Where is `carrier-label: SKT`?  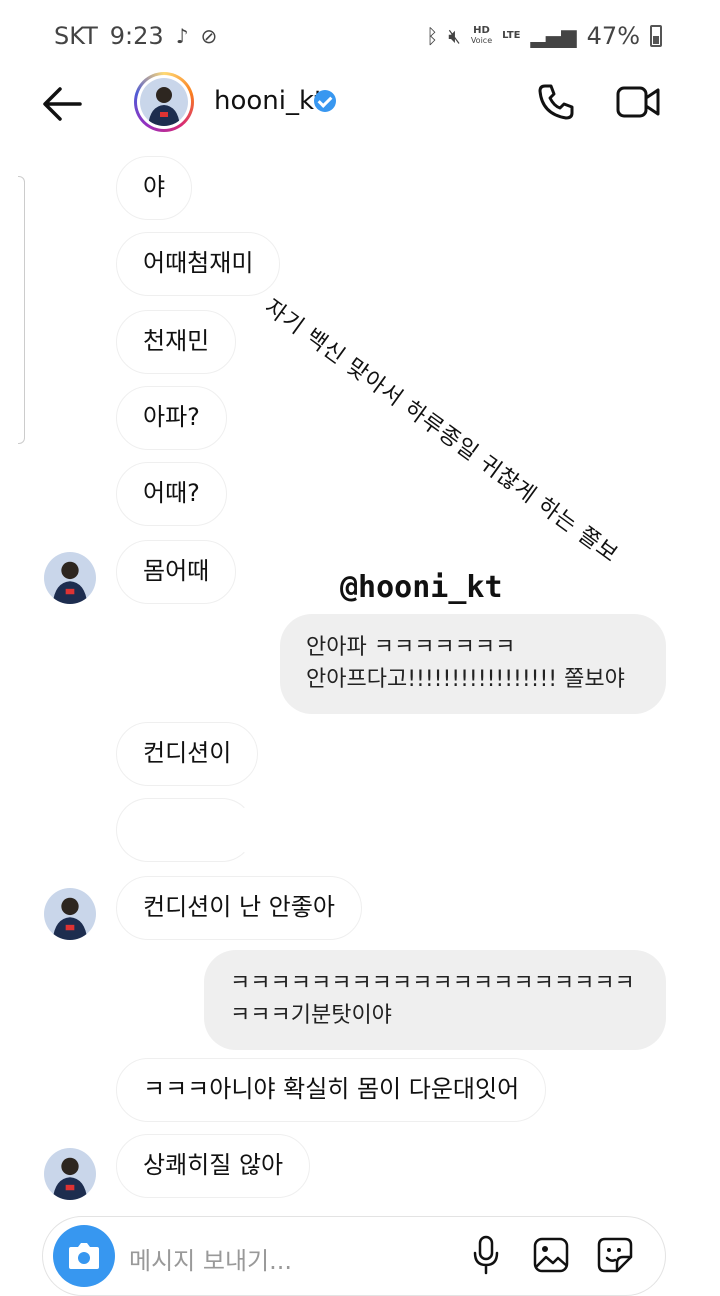 carrier-label: SKT is located at coordinates (76, 36).